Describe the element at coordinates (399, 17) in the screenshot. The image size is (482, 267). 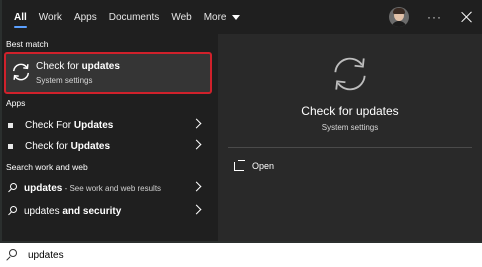
I see `avatar` at that location.